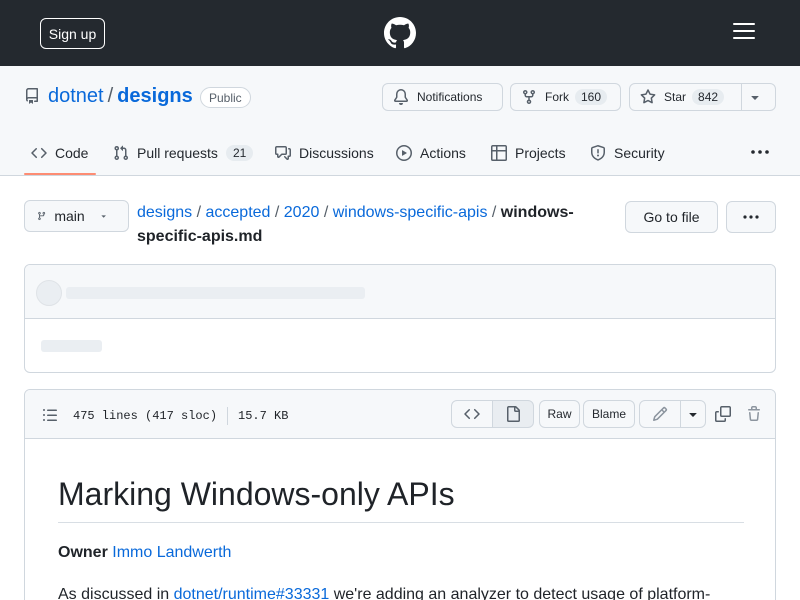  I want to click on star-button: Star 842, so click(685, 97).